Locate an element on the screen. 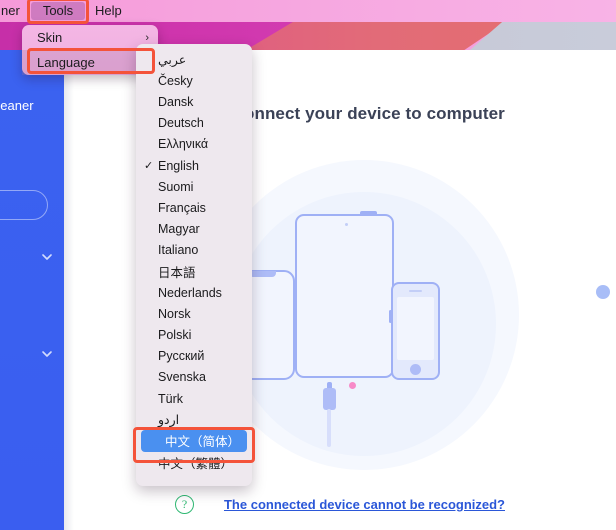 This screenshot has width=616, height=530. sidebar: Cleaner is located at coordinates (32, 290).